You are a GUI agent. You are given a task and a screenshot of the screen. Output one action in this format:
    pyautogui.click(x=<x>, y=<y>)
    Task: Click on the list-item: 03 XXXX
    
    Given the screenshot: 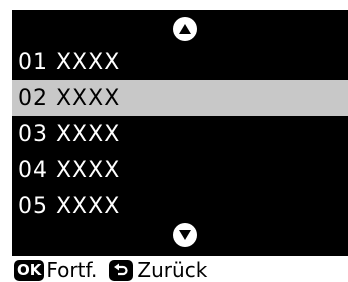 What is the action you would take?
    pyautogui.click(x=180, y=134)
    